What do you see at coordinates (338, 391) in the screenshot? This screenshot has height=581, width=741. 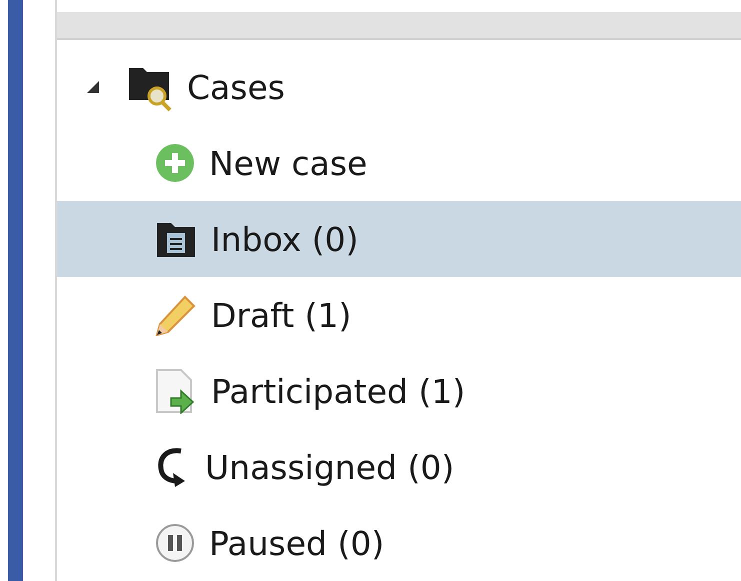 I see `tree-item-label: Participated (1)` at bounding box center [338, 391].